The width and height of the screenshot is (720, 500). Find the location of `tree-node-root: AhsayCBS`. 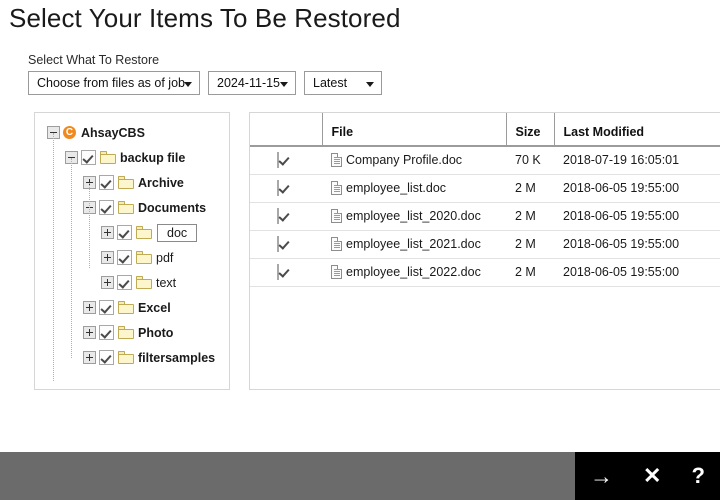

tree-node-root: AhsayCBS is located at coordinates (132, 132).